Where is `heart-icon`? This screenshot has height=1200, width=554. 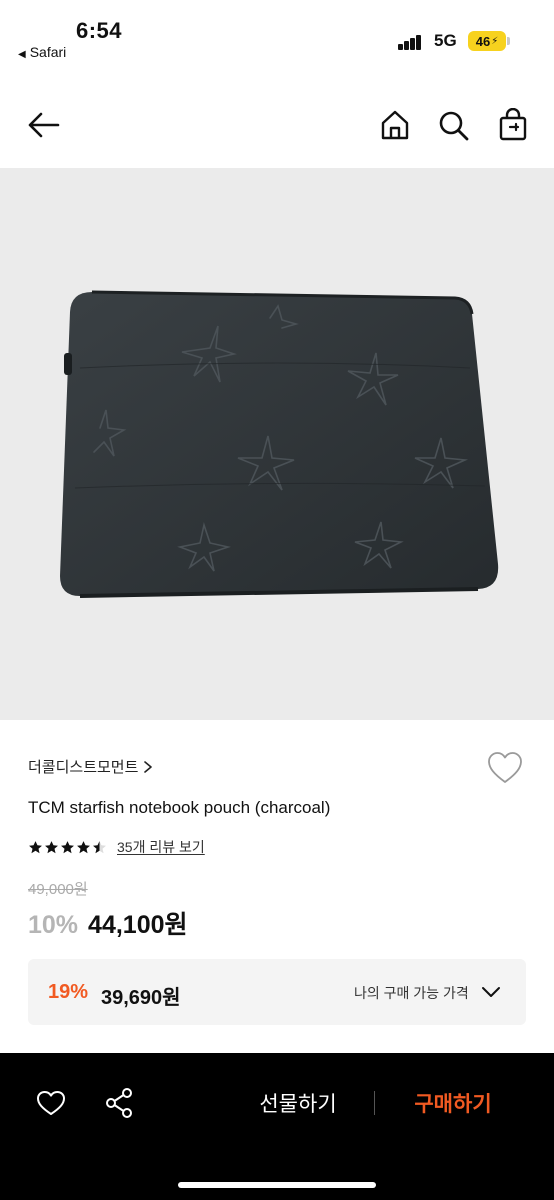 heart-icon is located at coordinates (51, 1103).